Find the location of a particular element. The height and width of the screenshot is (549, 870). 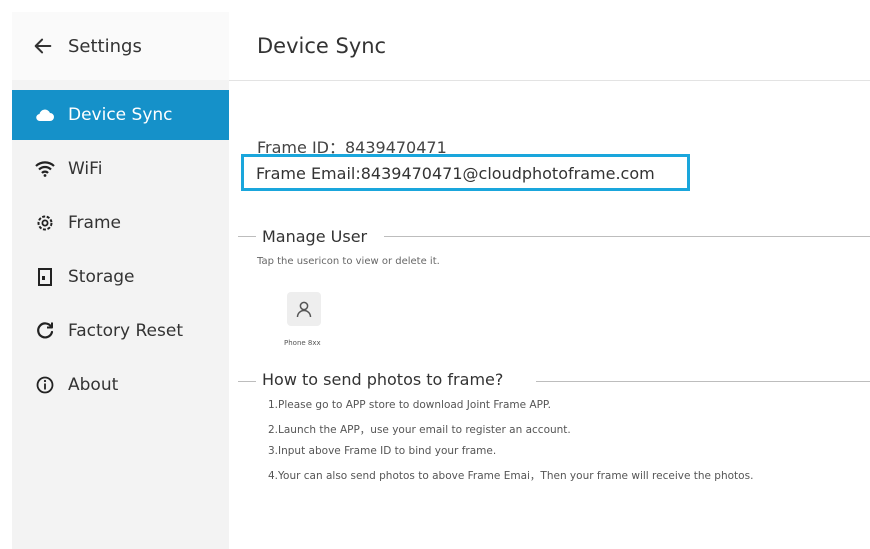

sidebar-item-label: Device Sync is located at coordinates (120, 115).